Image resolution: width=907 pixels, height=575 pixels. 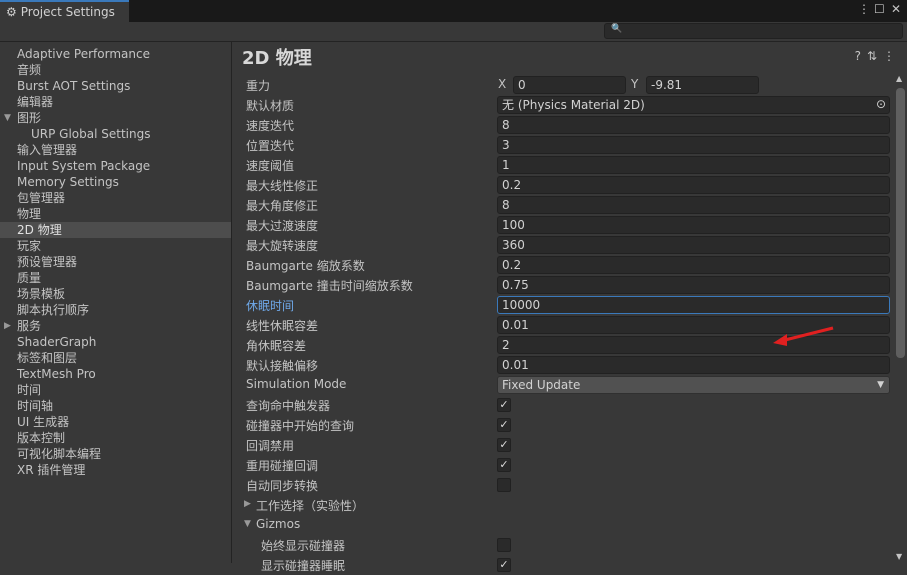 I want to click on setting-row: 休眠时间 10000, so click(x=568, y=305).